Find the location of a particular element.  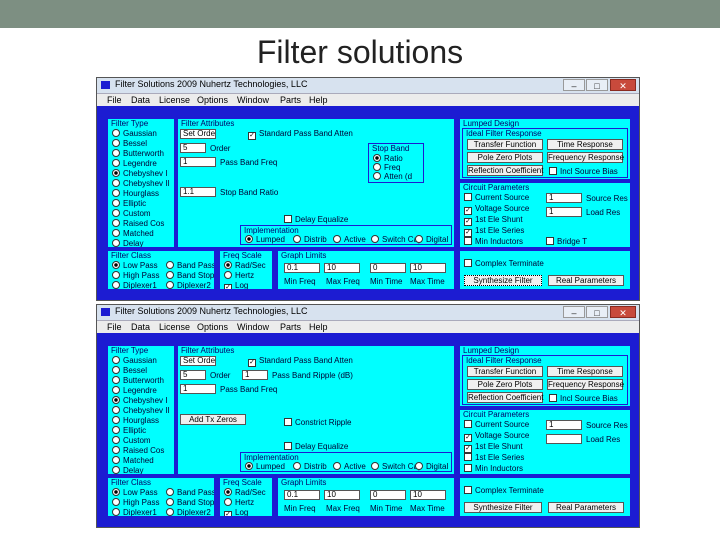

current-source-checkbox: Current Source is located at coordinates (496, 424).